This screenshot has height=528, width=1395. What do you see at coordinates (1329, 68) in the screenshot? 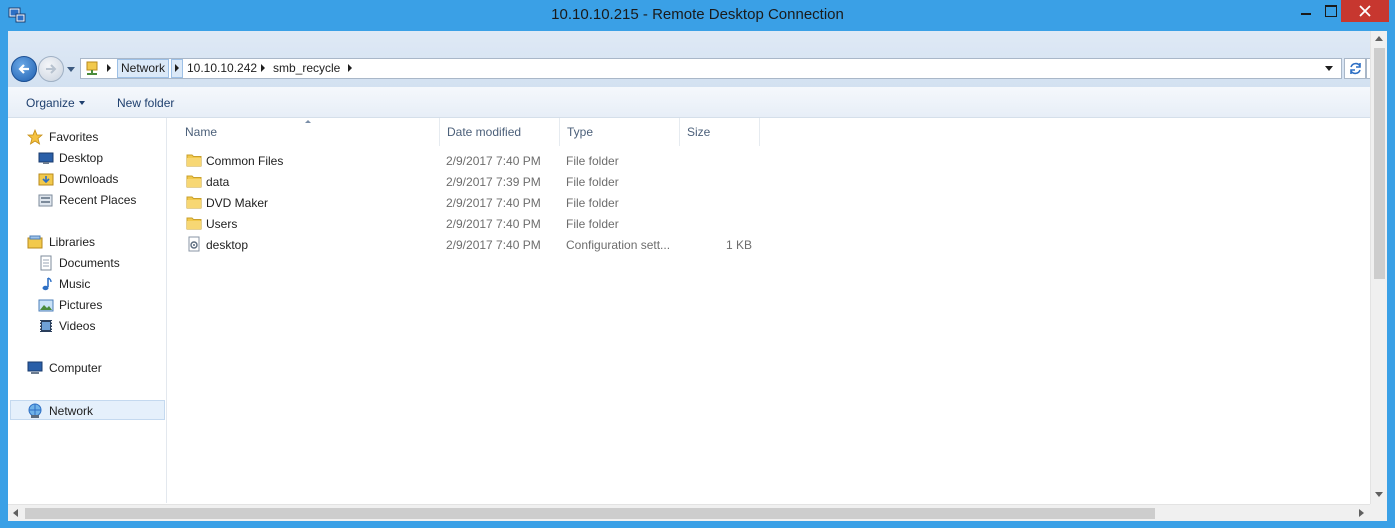
I see `address-dropdown-icon` at bounding box center [1329, 68].